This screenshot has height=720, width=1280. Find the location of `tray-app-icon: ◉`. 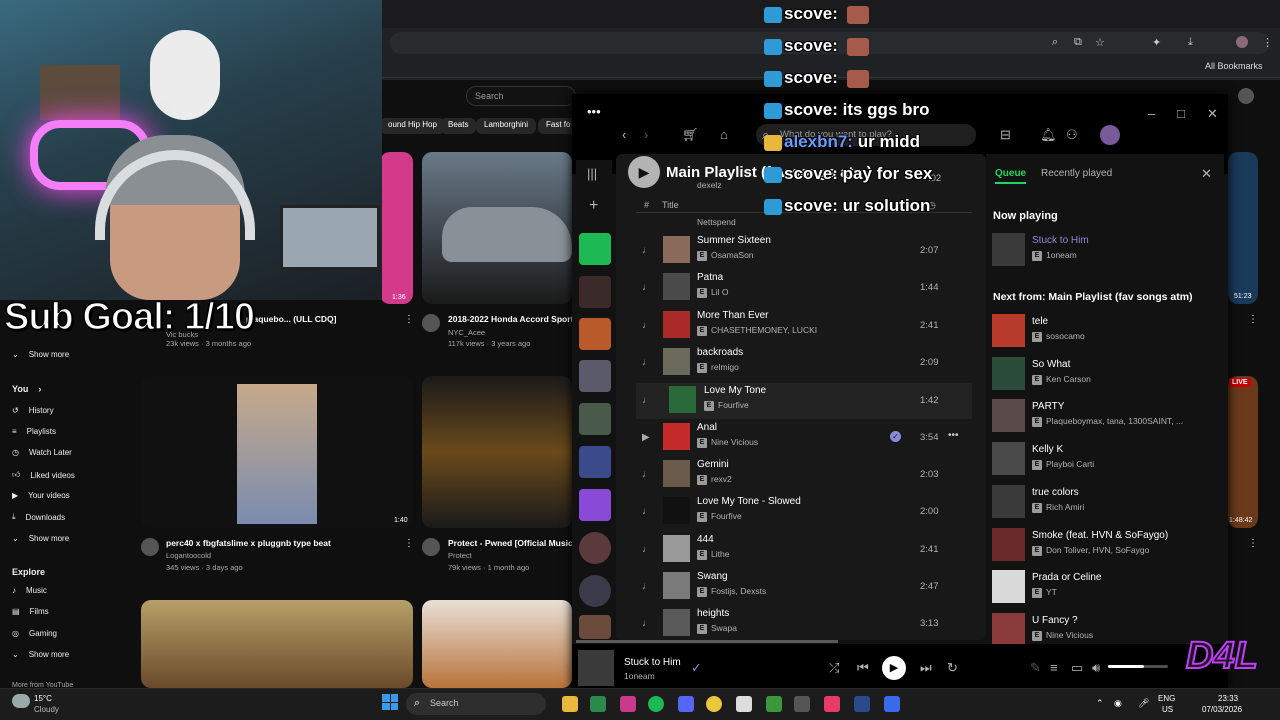

tray-app-icon: ◉ is located at coordinates (1118, 703).